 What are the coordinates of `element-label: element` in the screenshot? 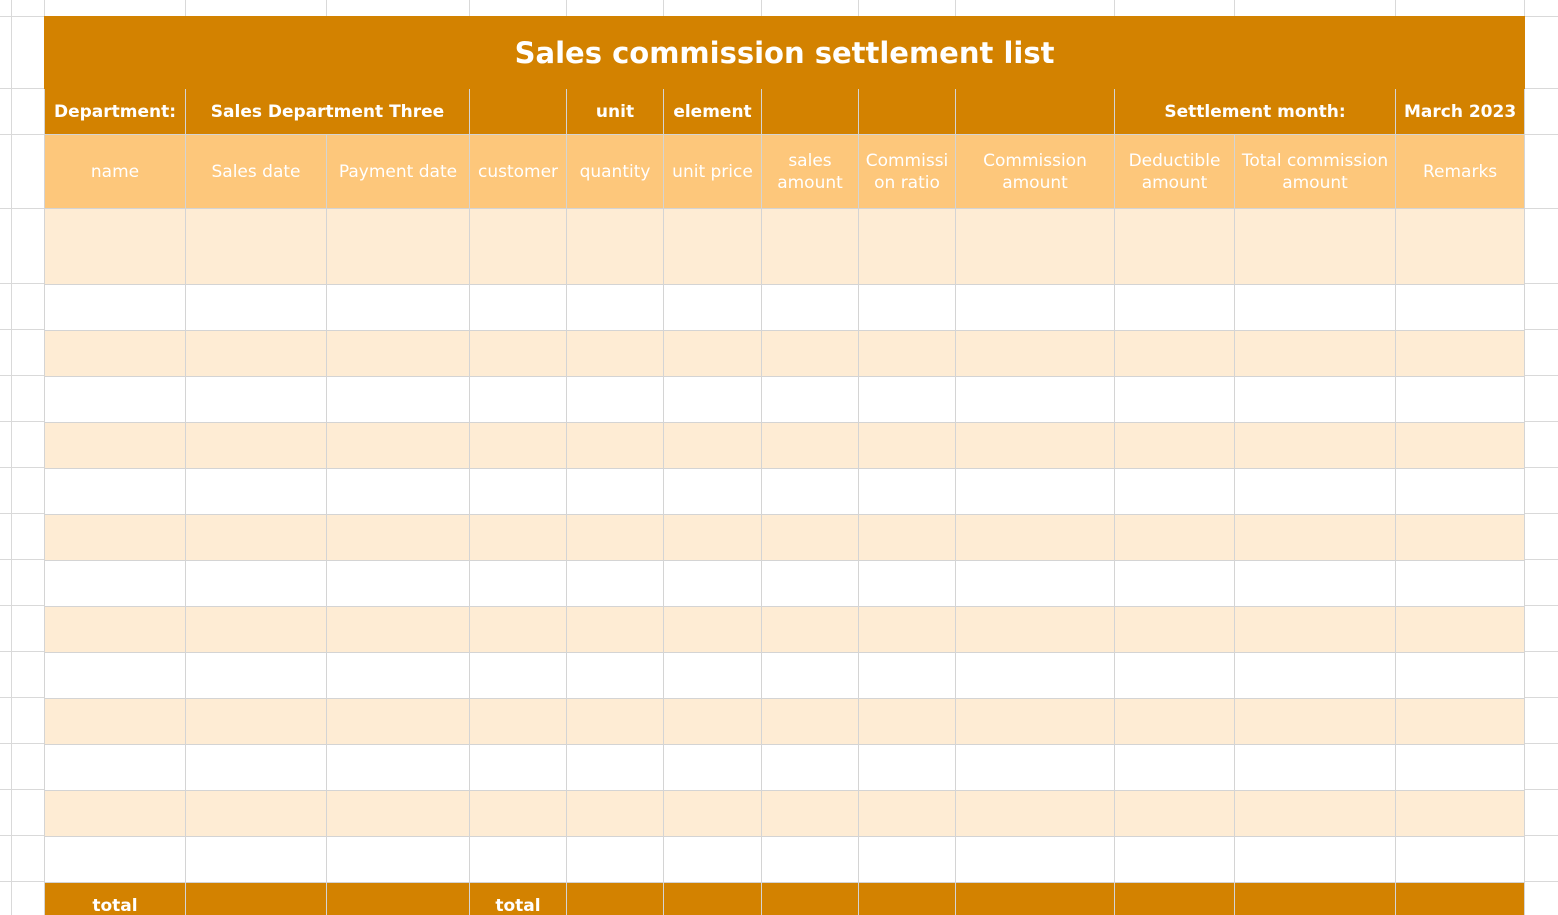 It's located at (712, 111).